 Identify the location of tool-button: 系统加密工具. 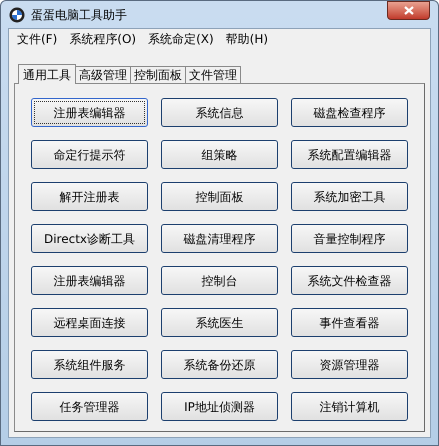
(349, 196).